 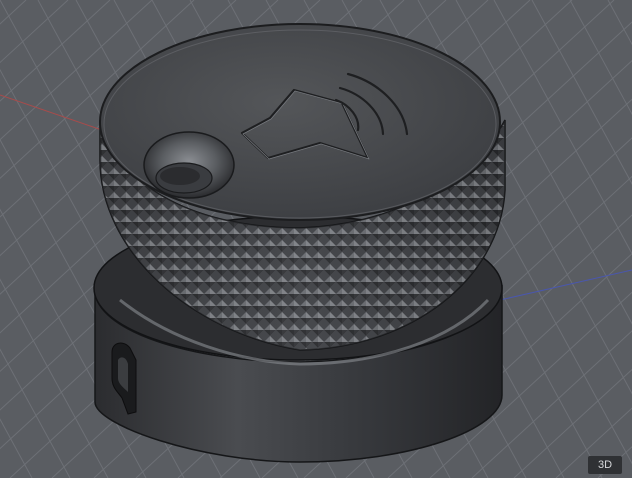 I want to click on countersunk-hole-bore-shadow, so click(x=180, y=176).